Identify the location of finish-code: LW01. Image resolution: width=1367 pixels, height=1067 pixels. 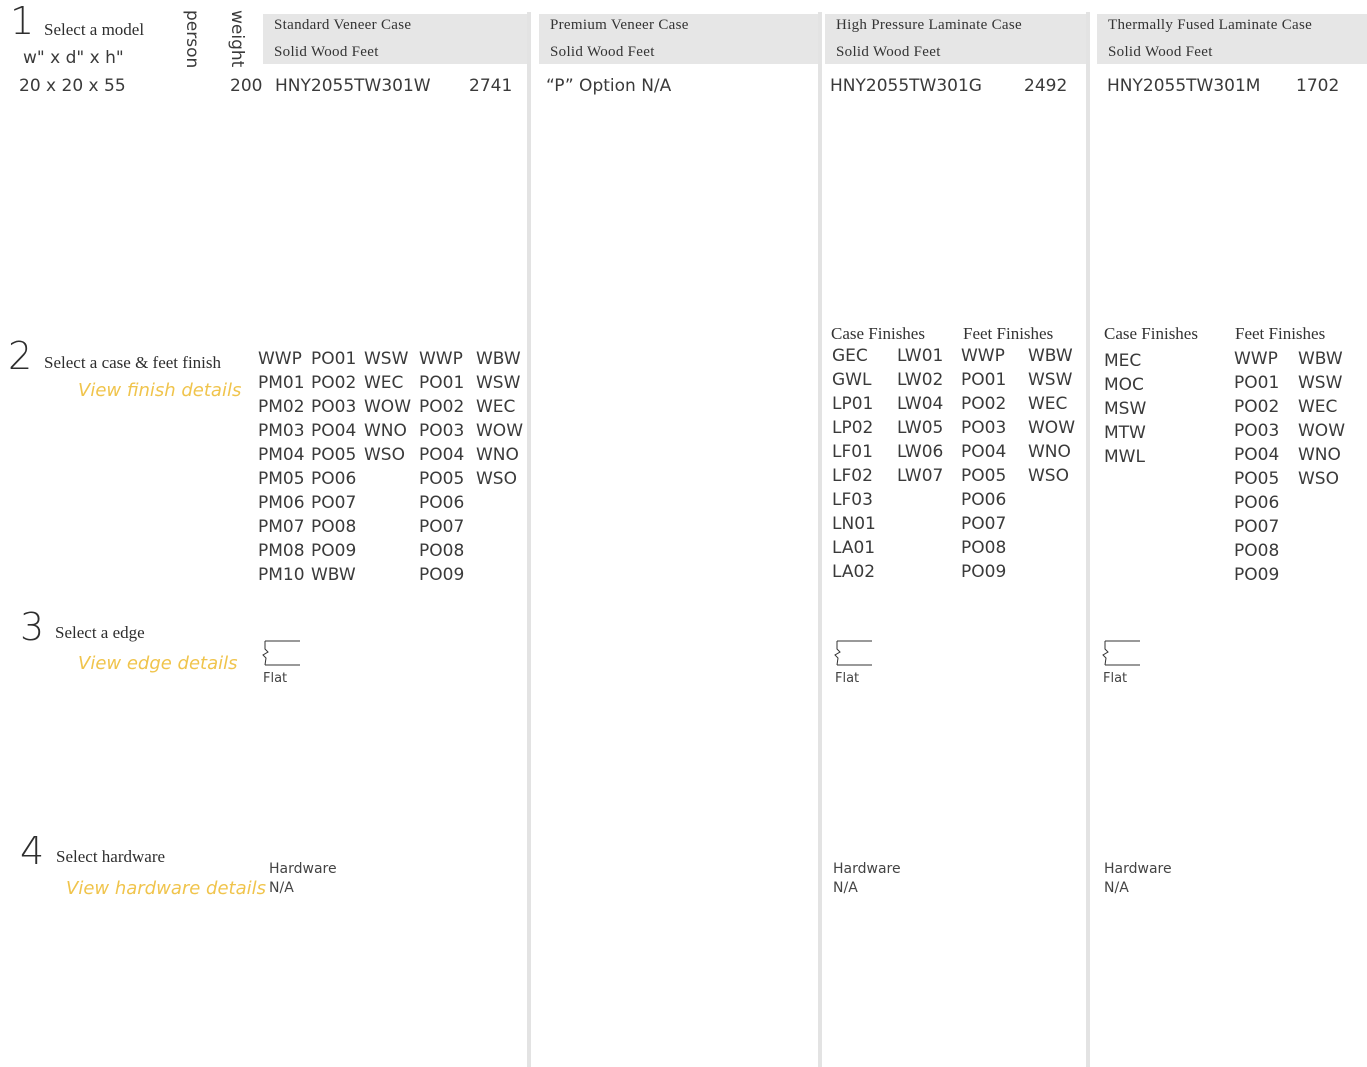
(920, 356).